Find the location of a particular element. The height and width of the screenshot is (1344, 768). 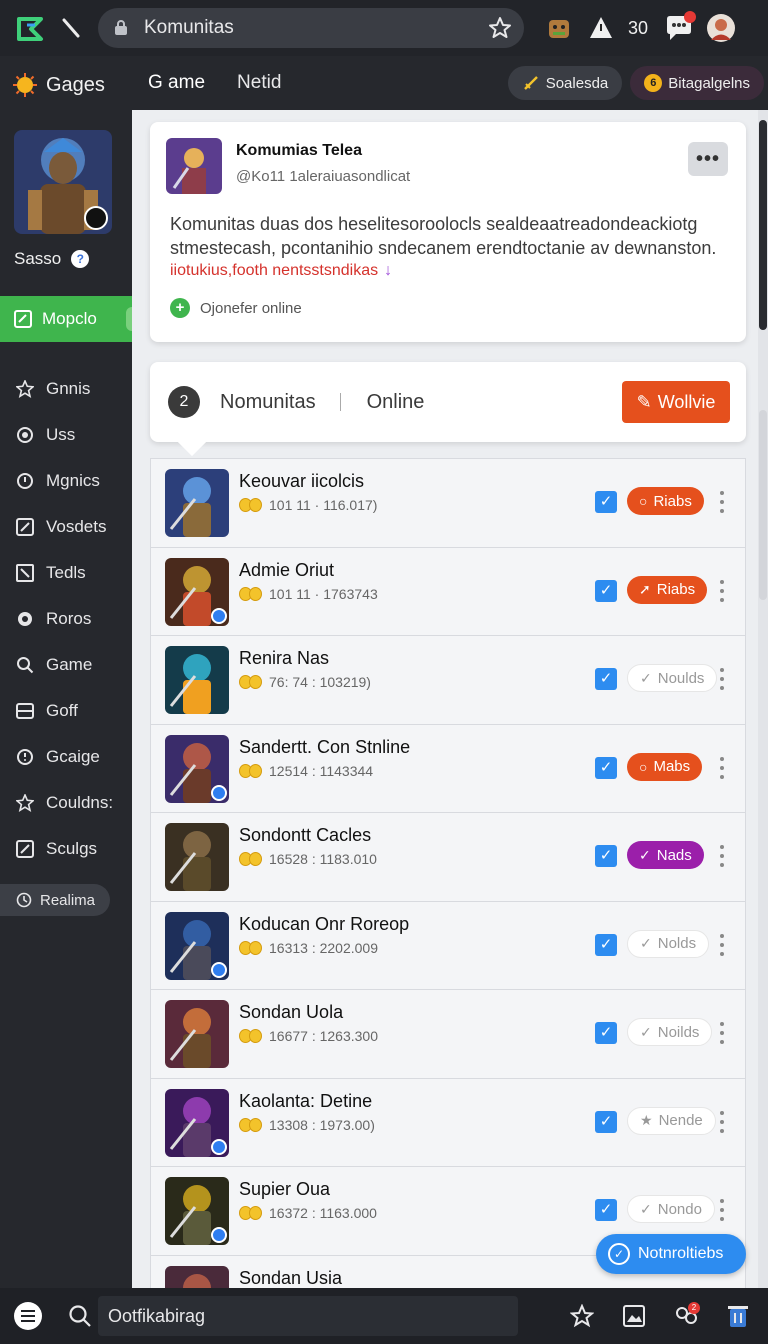

sidebar-brand: Gages is located at coordinates (66, 85).